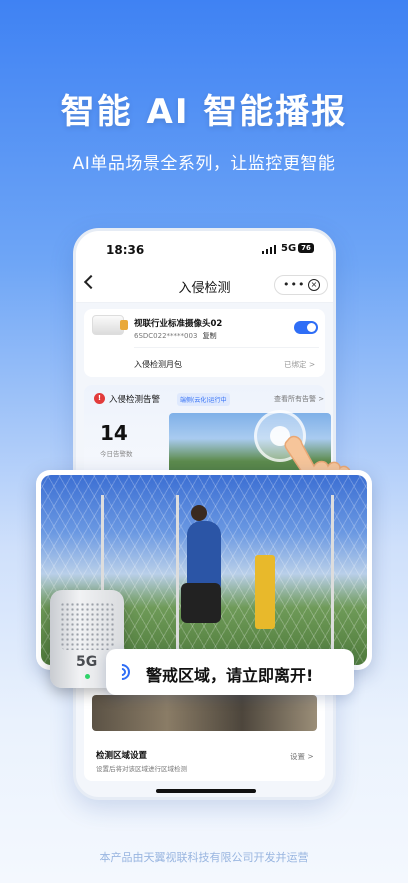 This screenshot has height=883, width=408. I want to click on intruder-body, so click(204, 556).